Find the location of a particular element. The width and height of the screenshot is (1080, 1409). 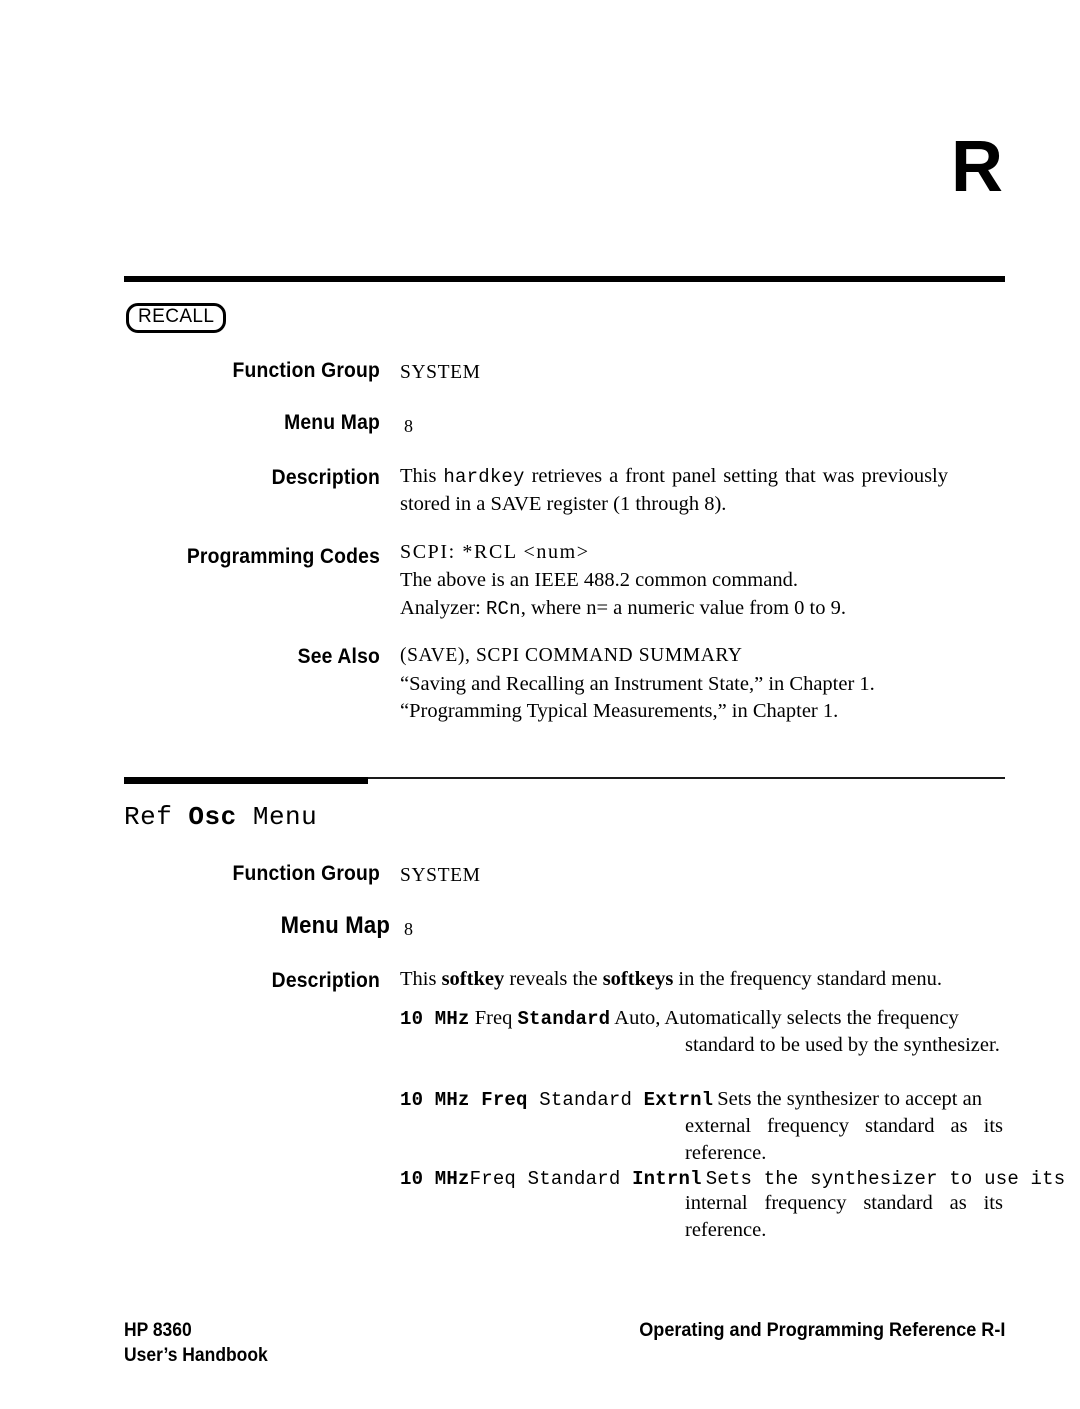

hardkey-recall-keycap: RECALL is located at coordinates (176, 318).